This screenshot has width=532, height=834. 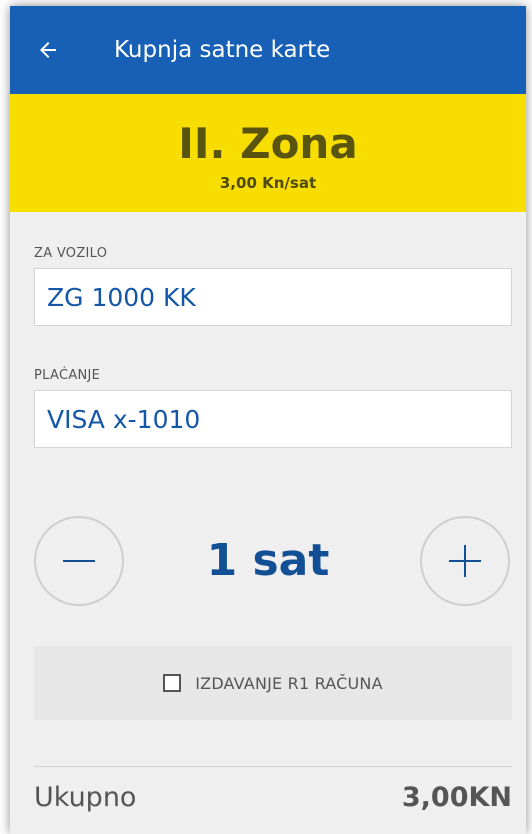 I want to click on zone-price: 3,00 Kn/sat, so click(x=268, y=183).